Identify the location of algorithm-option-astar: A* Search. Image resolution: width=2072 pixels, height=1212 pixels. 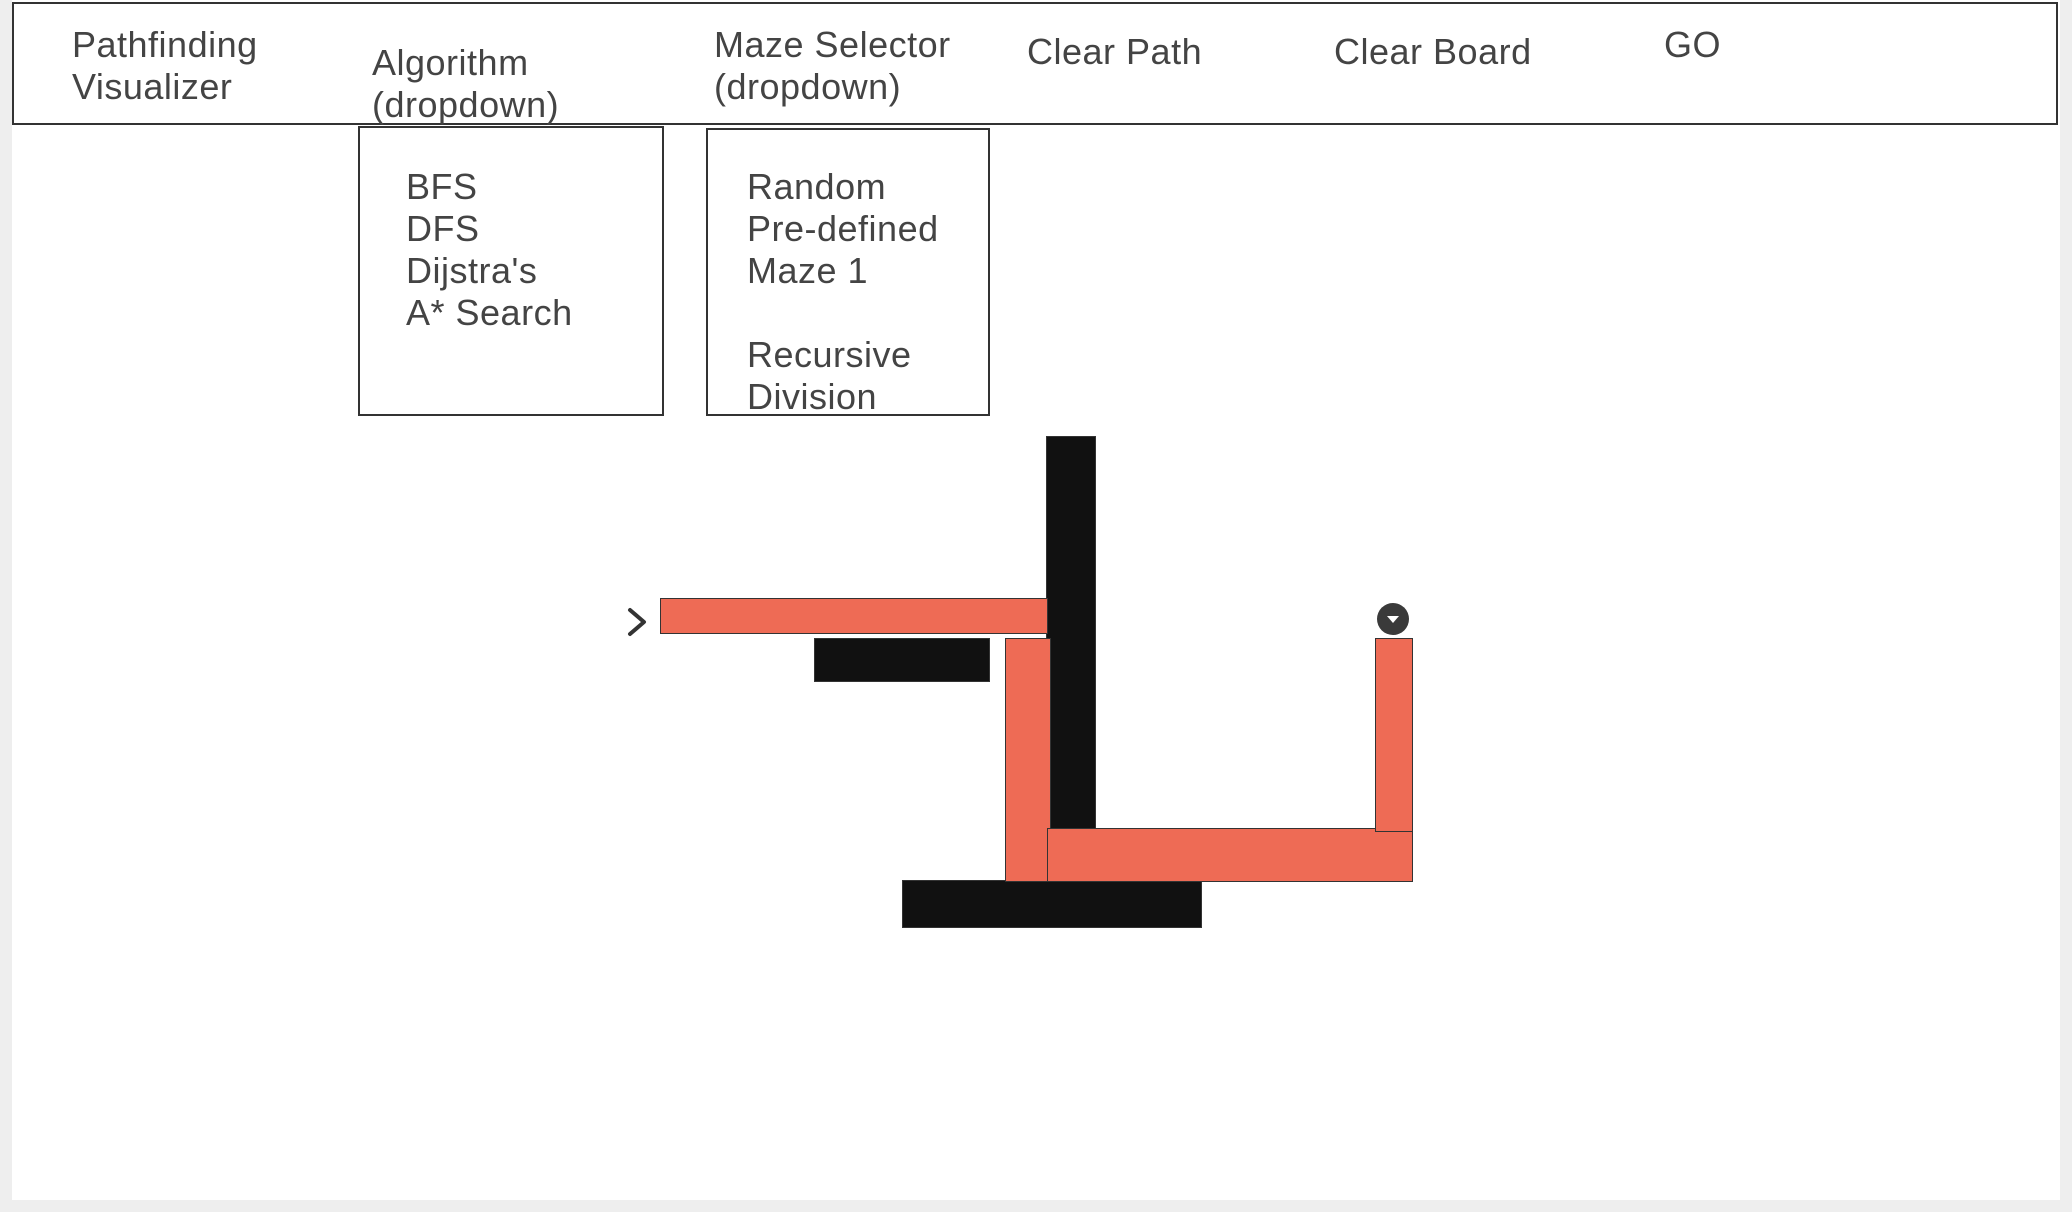
(489, 313).